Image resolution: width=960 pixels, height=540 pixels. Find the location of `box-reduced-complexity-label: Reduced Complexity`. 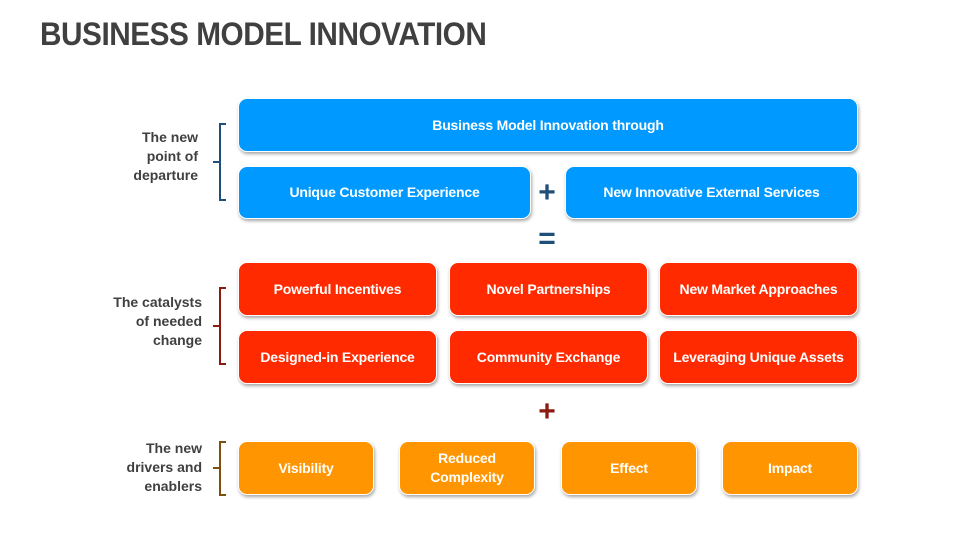

box-reduced-complexity-label: Reduced Complexity is located at coordinates (467, 467).